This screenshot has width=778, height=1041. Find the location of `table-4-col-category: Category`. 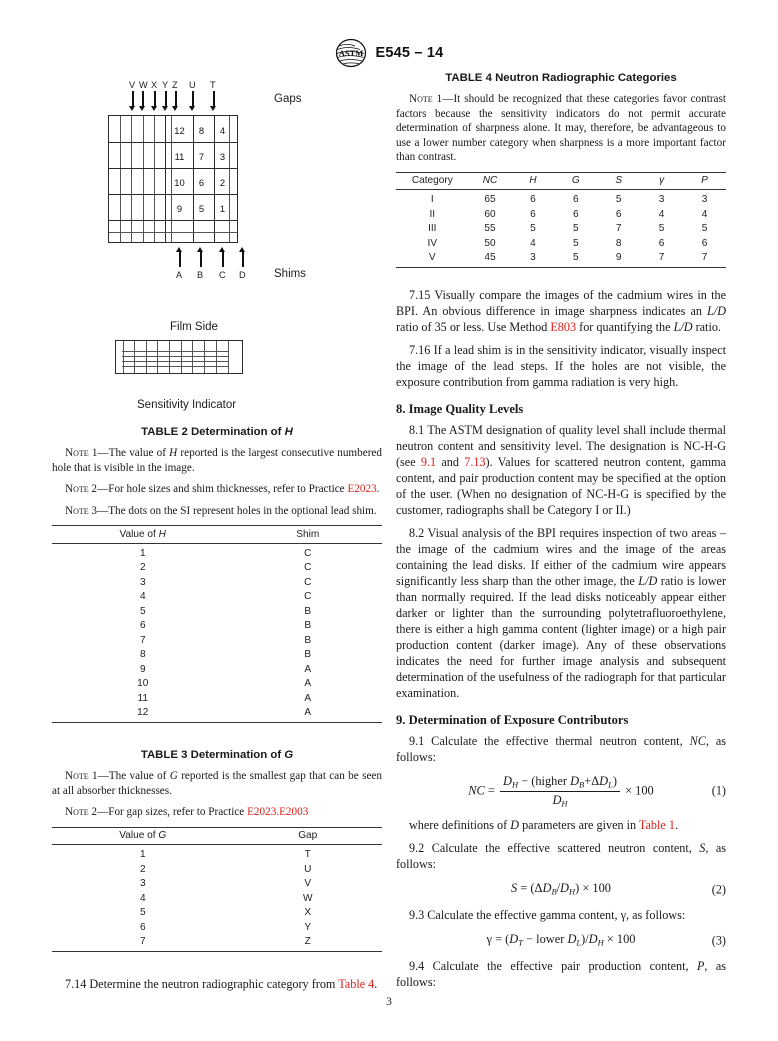

table-4-col-category: Category is located at coordinates (432, 181).